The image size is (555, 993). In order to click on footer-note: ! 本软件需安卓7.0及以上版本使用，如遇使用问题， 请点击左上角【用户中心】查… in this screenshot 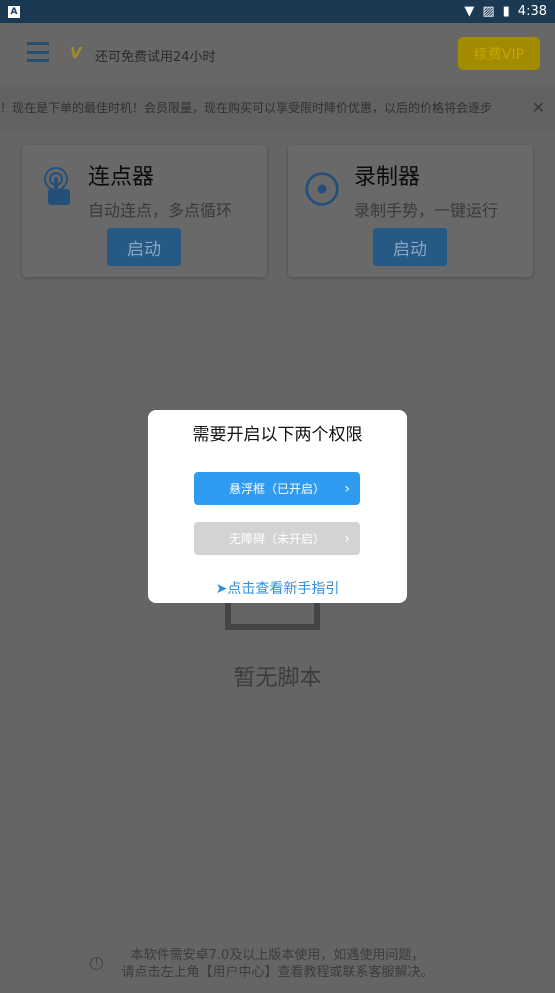, I will do `click(277, 964)`.